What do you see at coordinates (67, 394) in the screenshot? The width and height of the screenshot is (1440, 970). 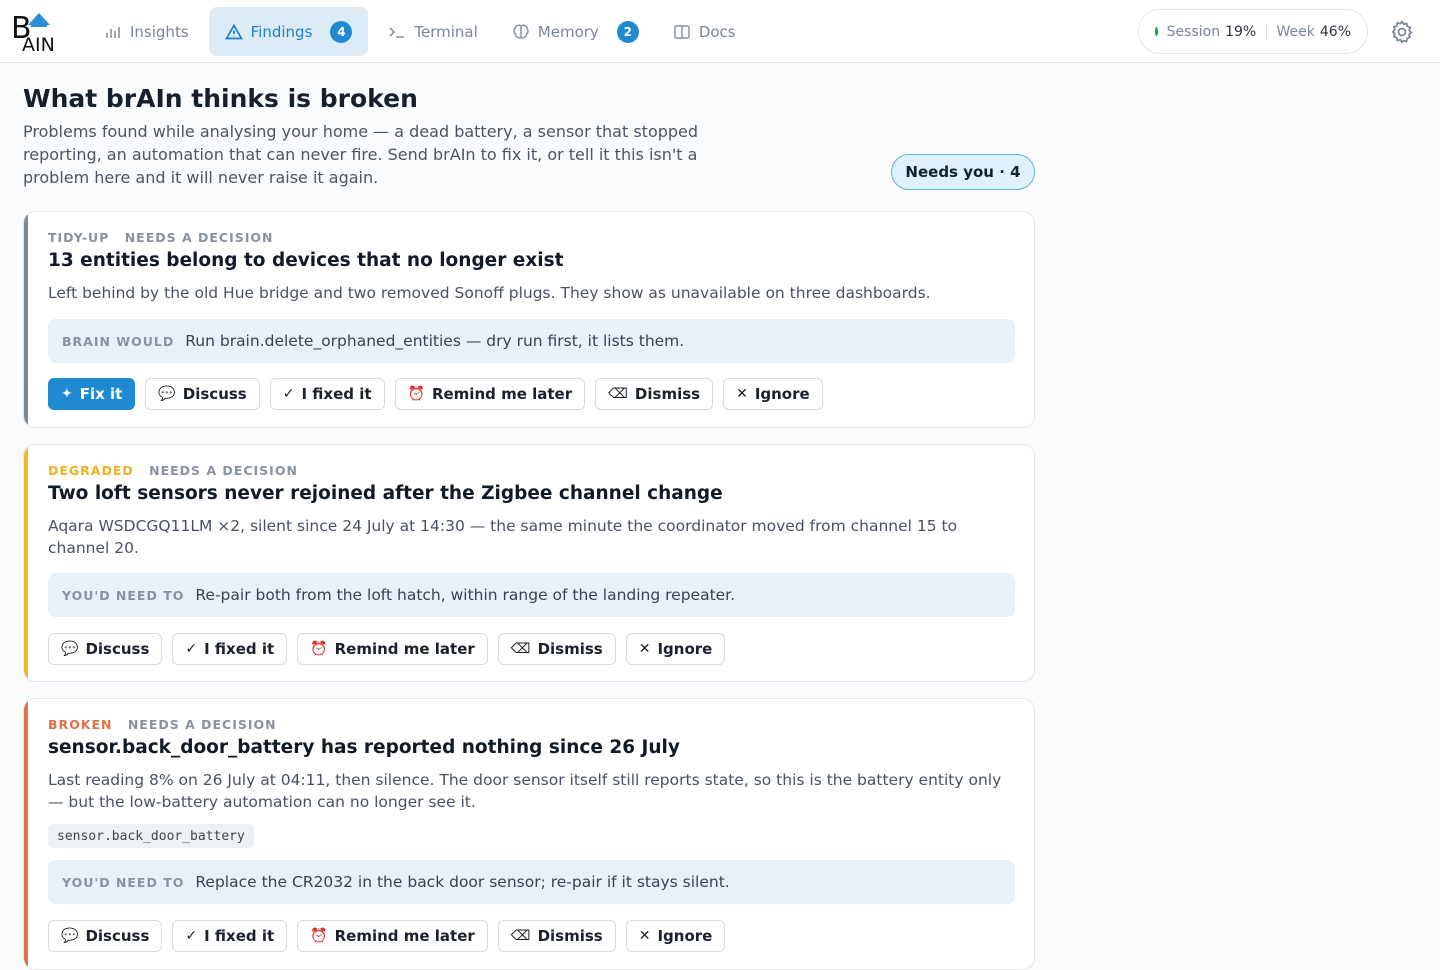 I see `sparkle-icon: ✦` at bounding box center [67, 394].